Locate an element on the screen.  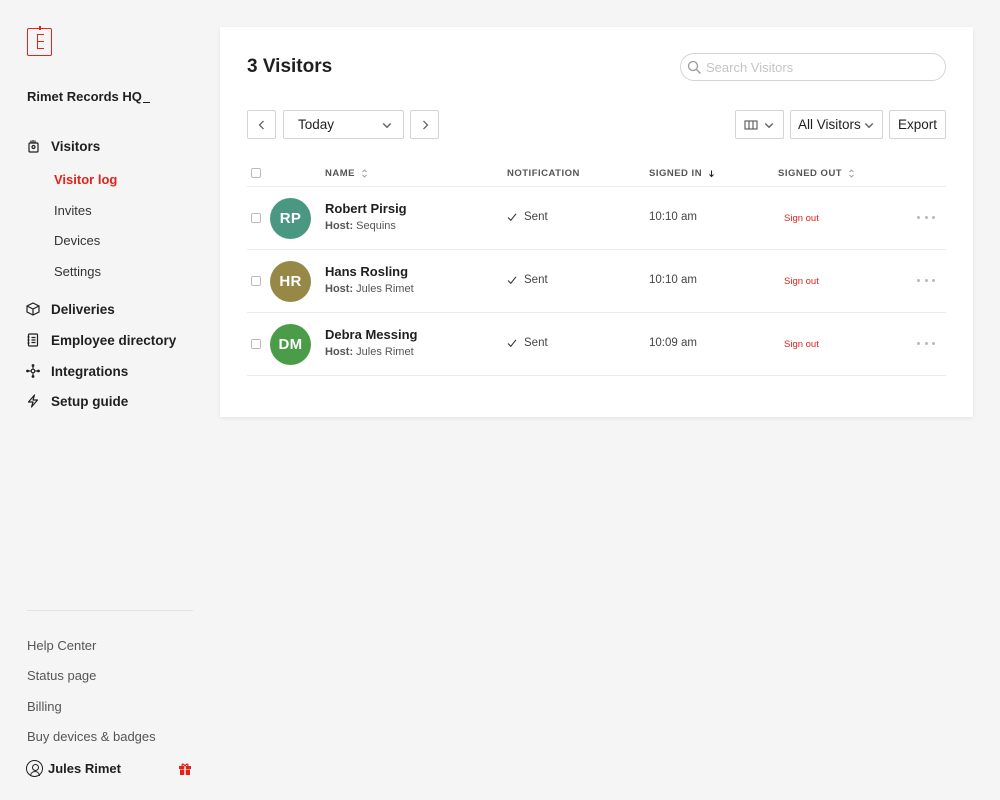
status-page-link: Status page is located at coordinates (61, 675).